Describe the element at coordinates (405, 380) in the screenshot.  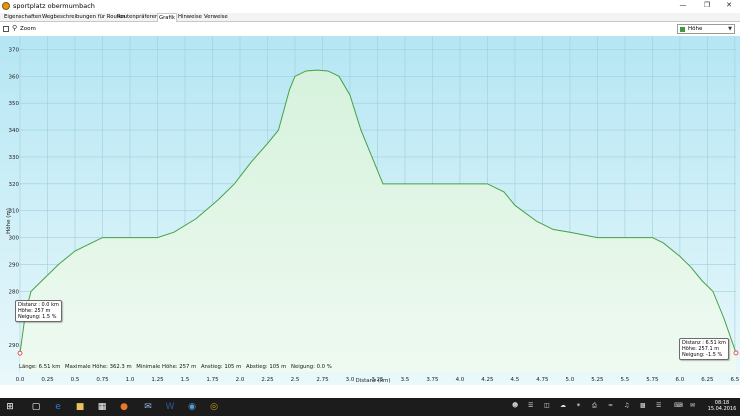
I see `x-tick-label: 3.5` at that location.